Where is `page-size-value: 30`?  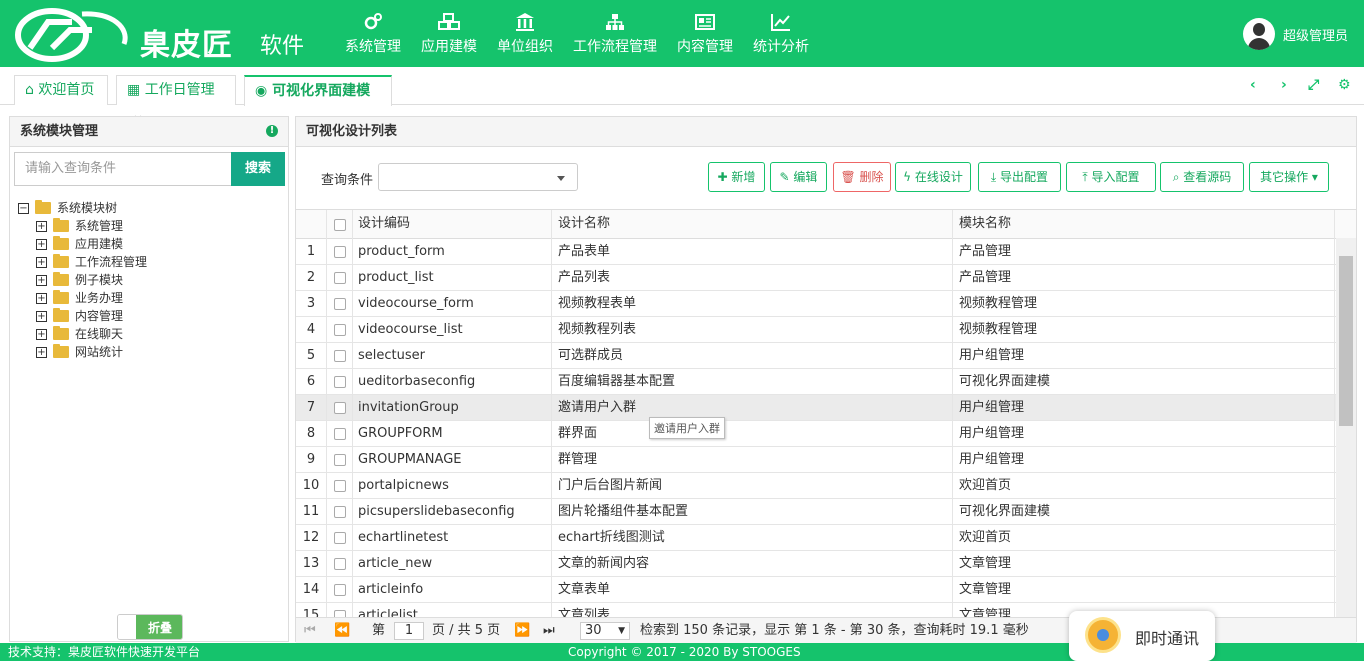 page-size-value: 30 is located at coordinates (593, 630).